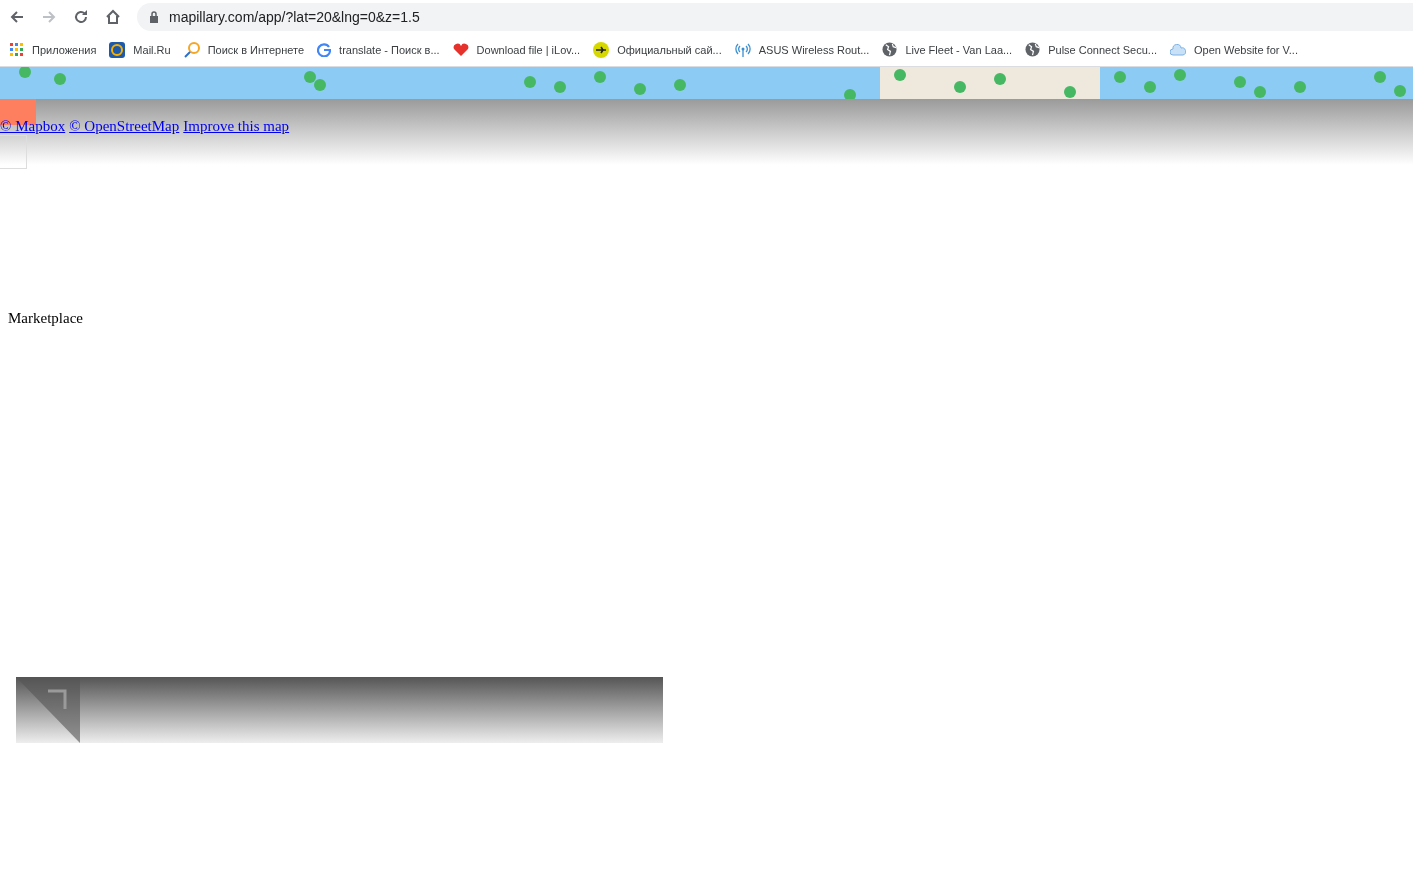 This screenshot has height=890, width=1413. I want to click on attribution-link: Improve this map, so click(236, 126).